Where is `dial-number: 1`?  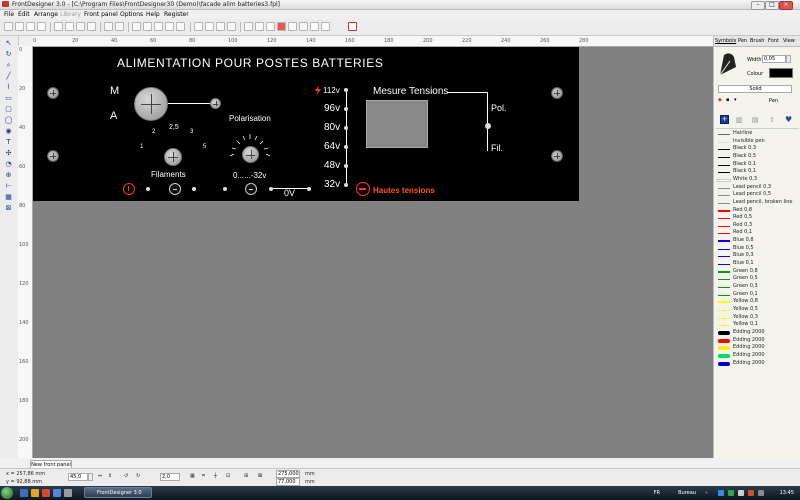
dial-number: 1 is located at coordinates (141, 147).